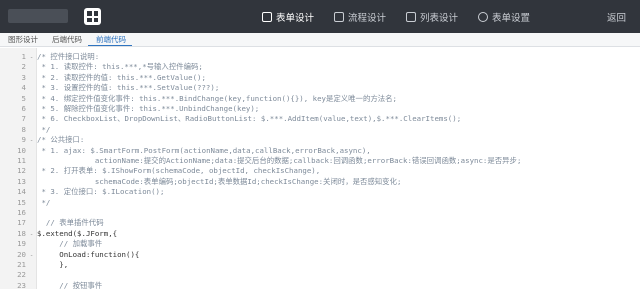  What do you see at coordinates (23, 140) in the screenshot?
I see `line-number: 9` at bounding box center [23, 140].